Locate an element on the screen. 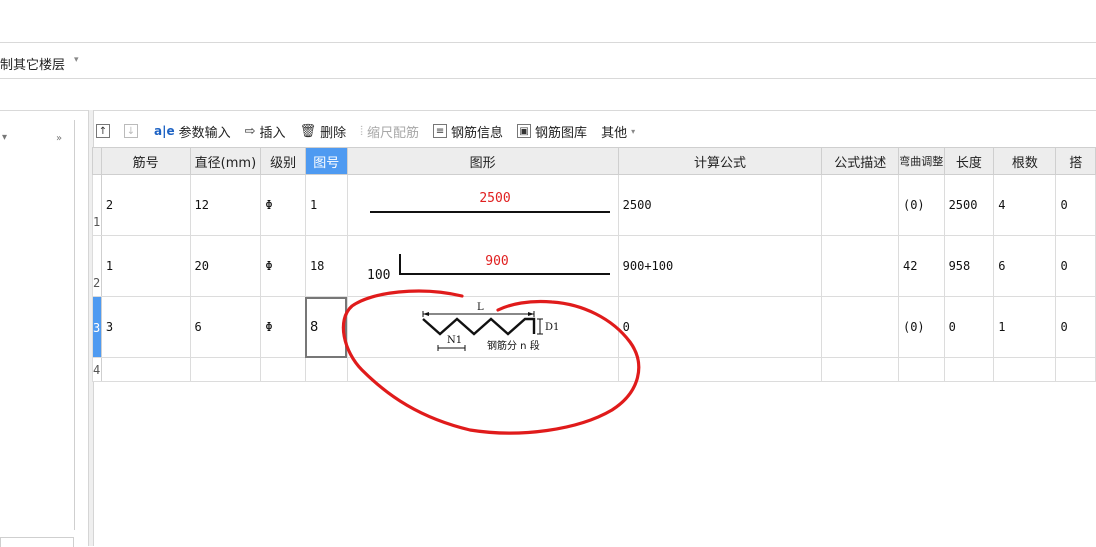  table-row: 1 2 12 Φ 1 2500 2500 (0) 2500 4 0 is located at coordinates (594, 205).